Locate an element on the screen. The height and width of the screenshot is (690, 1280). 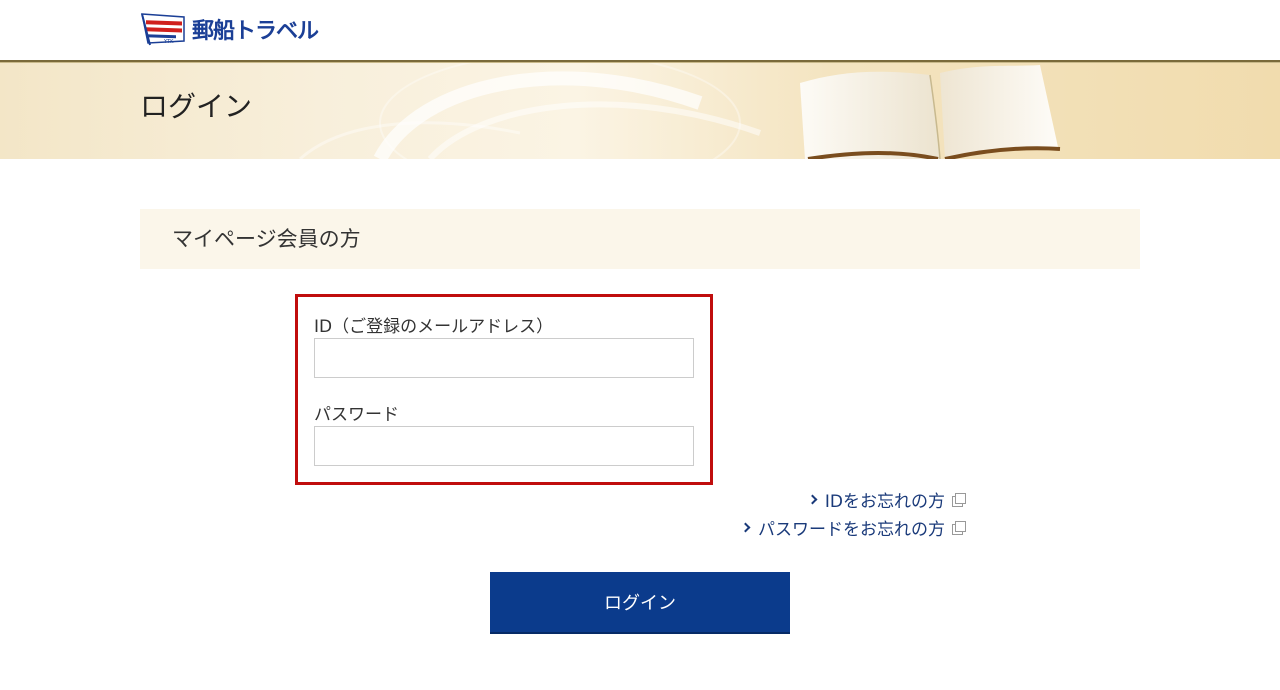
site-header: YTK 郵船トラベル is located at coordinates (640, 30).